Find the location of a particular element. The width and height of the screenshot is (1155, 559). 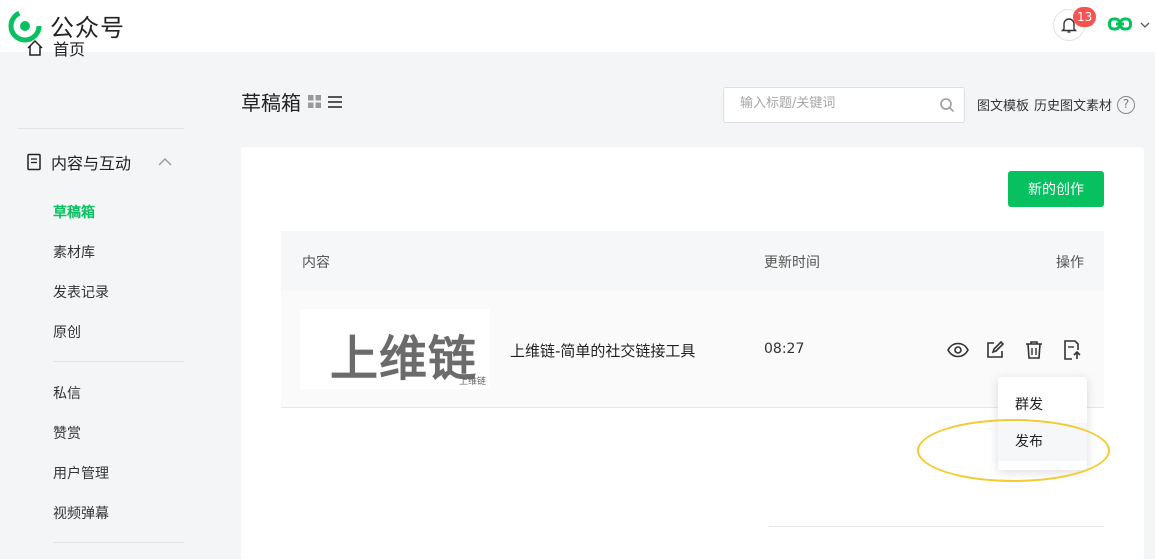

sidebar-item-library: 素材库 is located at coordinates (74, 252).